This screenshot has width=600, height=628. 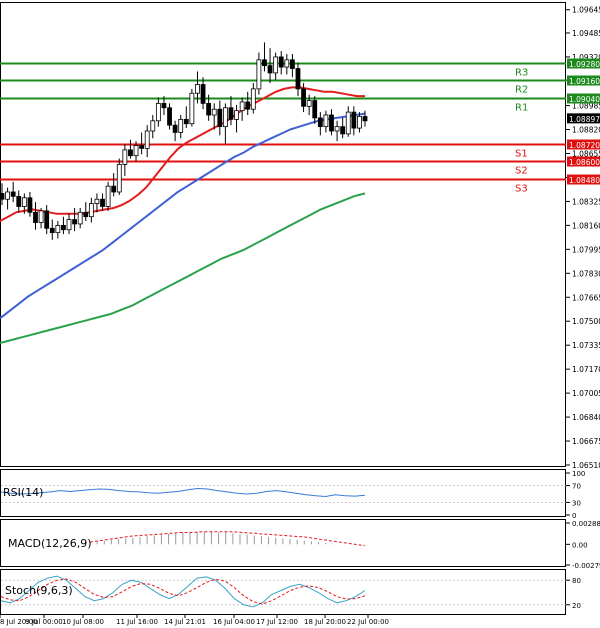 What do you see at coordinates (277, 622) in the screenshot?
I see `time-tick-label: 17 Jul 12:00` at bounding box center [277, 622].